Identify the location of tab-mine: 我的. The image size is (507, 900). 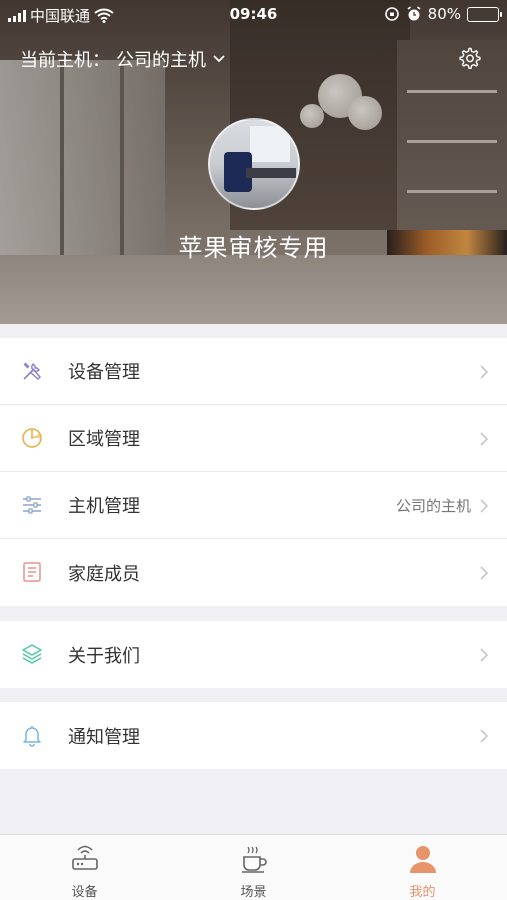
(422, 867).